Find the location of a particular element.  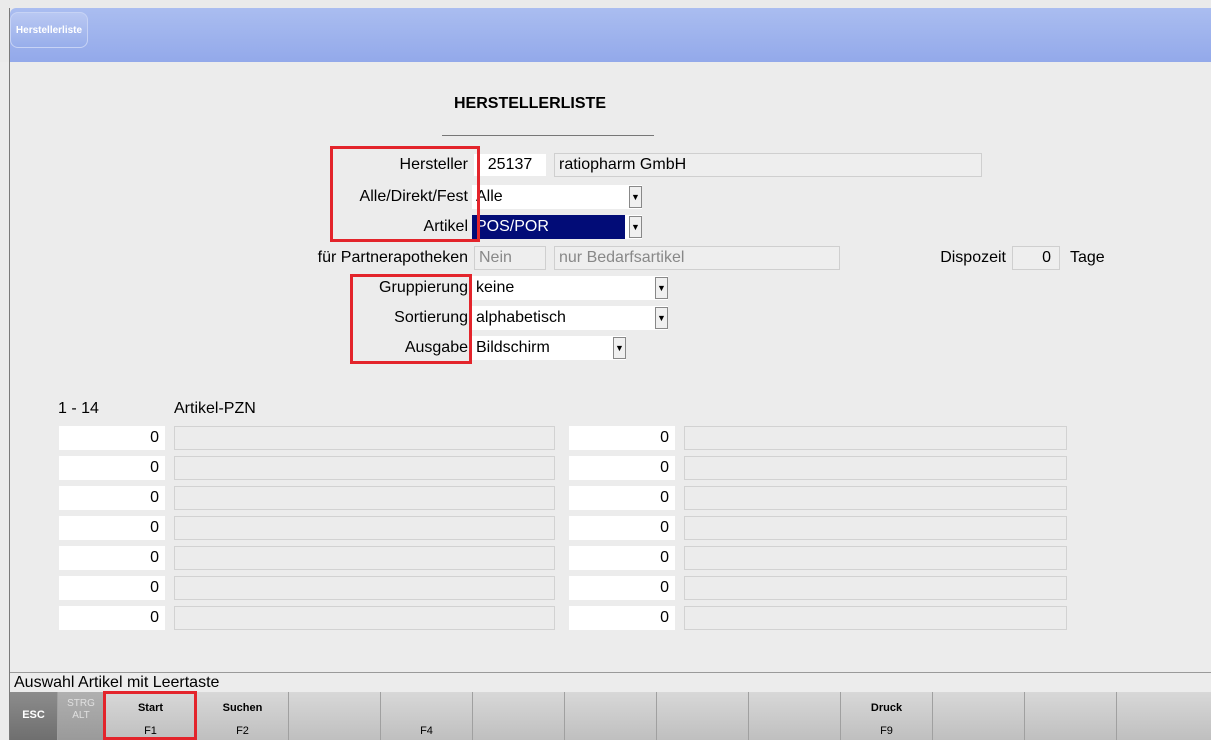

f4-button: F4 is located at coordinates (427, 716).